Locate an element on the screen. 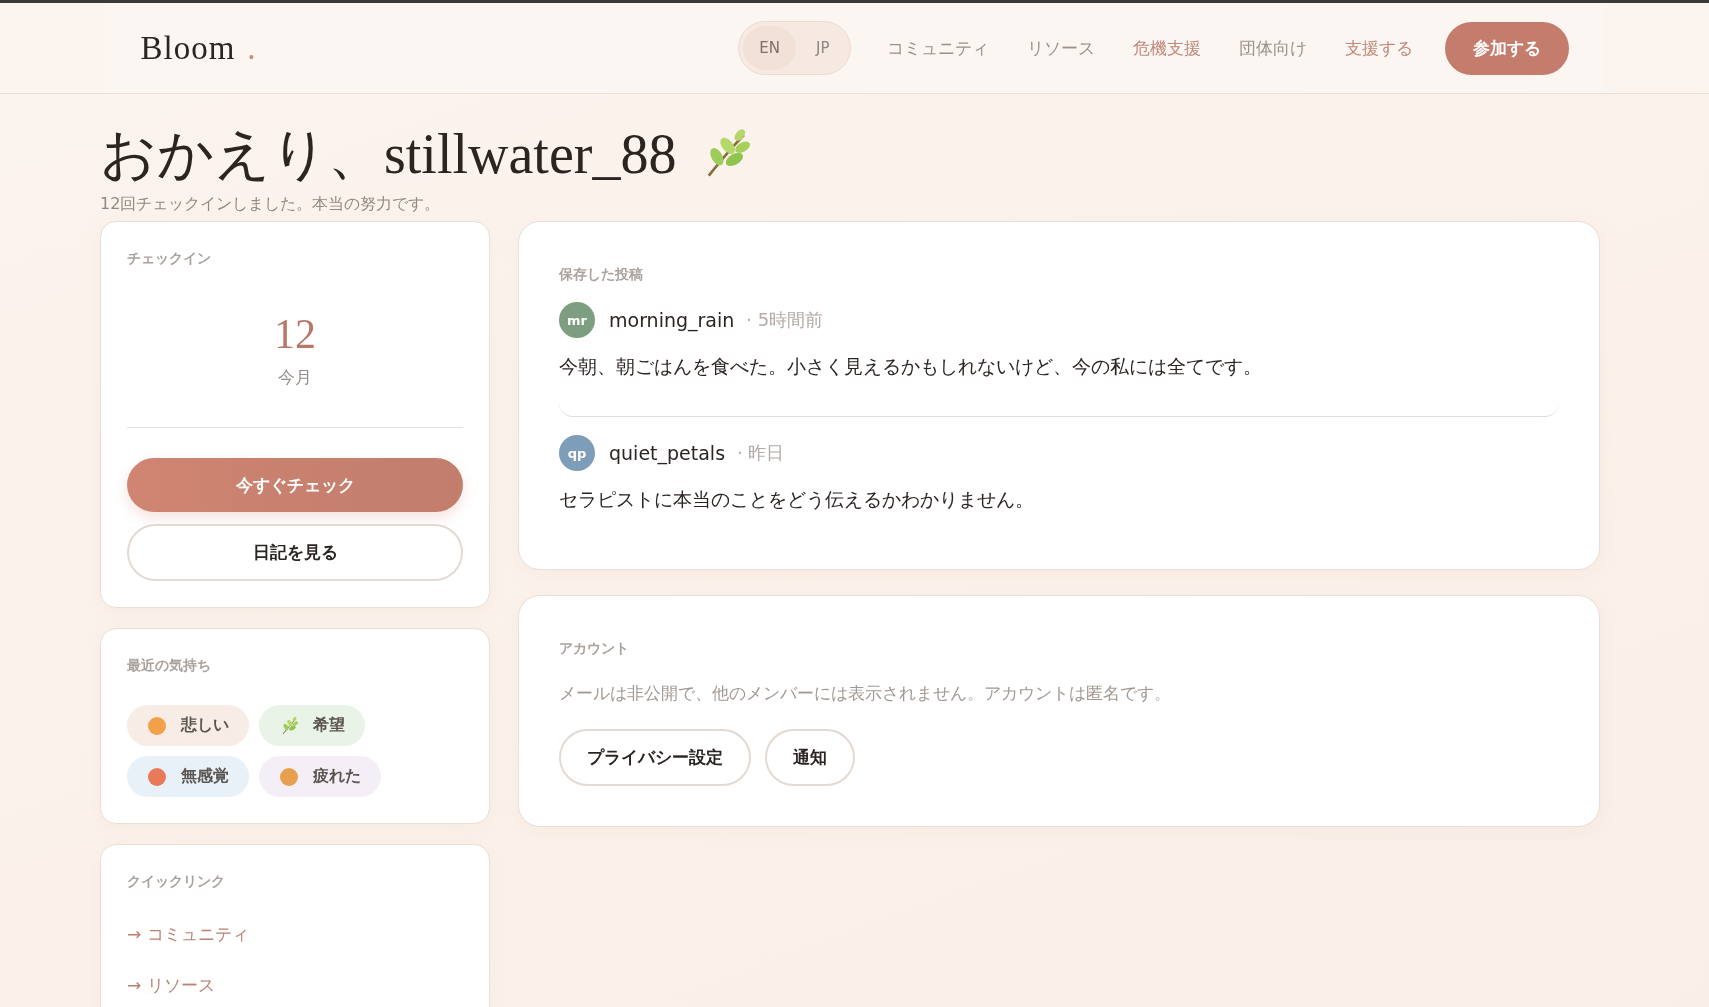 This screenshot has width=1709, height=1007. card-heading: 保存した投稿 is located at coordinates (601, 275).